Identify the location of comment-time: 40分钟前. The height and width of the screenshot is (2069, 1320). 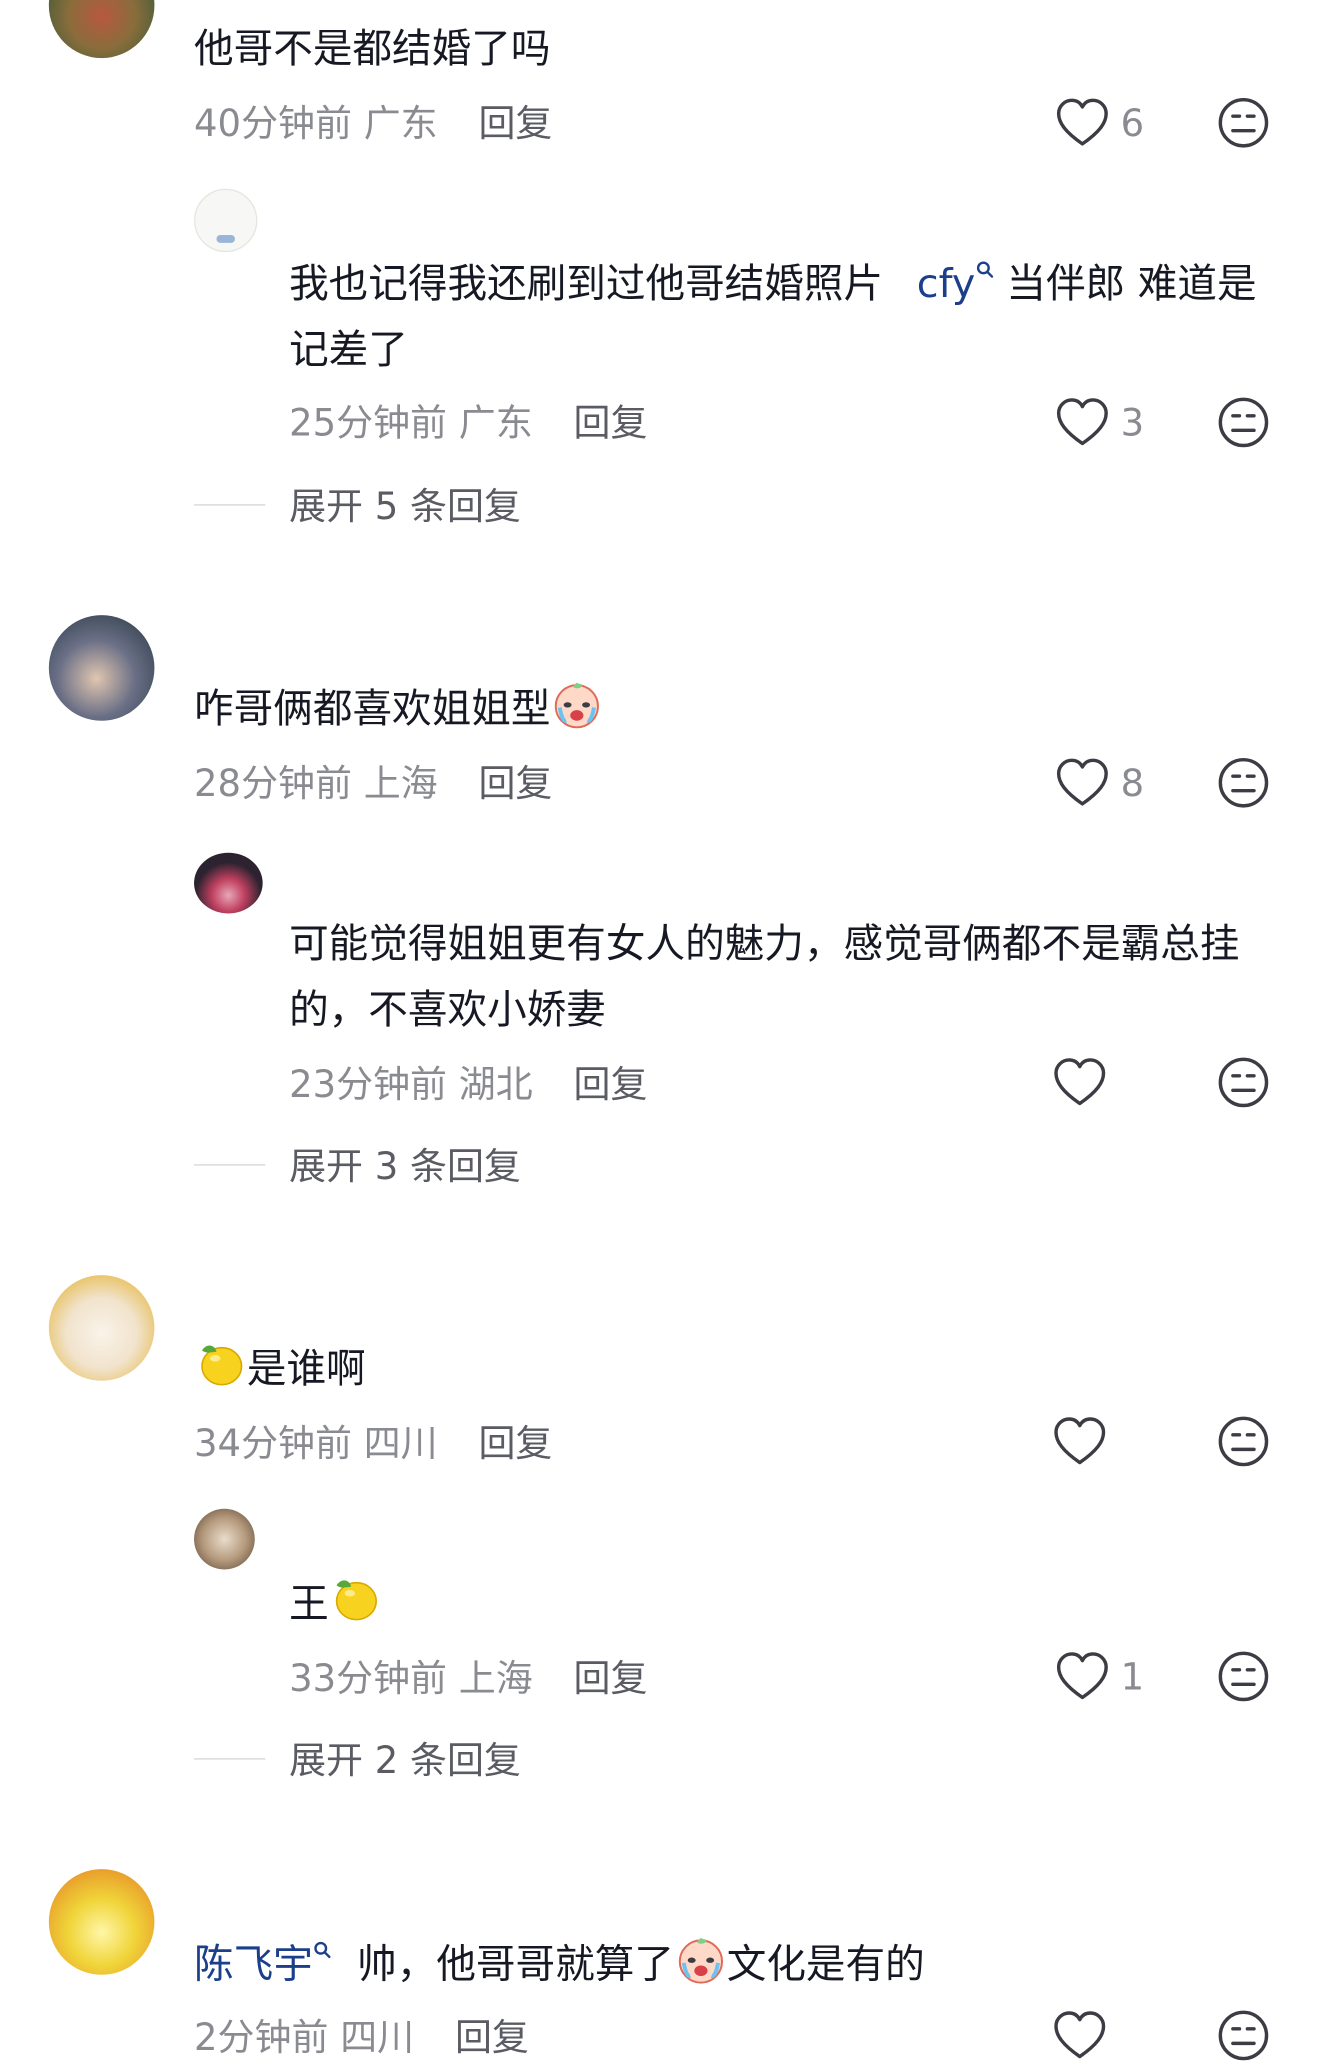
(273, 123).